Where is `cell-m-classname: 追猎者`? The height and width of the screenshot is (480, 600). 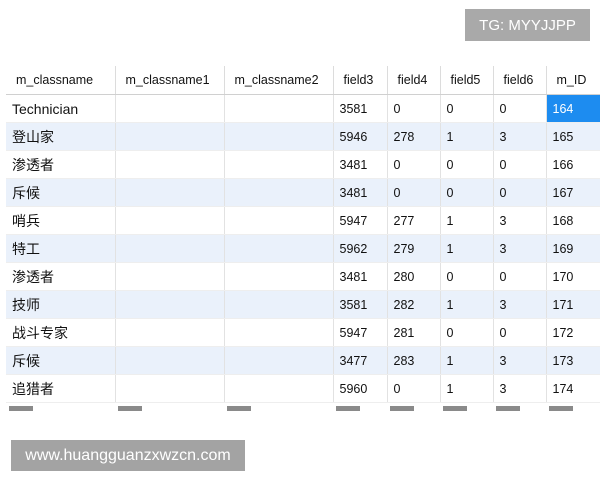
cell-m-classname: 追猎者 is located at coordinates (61, 388).